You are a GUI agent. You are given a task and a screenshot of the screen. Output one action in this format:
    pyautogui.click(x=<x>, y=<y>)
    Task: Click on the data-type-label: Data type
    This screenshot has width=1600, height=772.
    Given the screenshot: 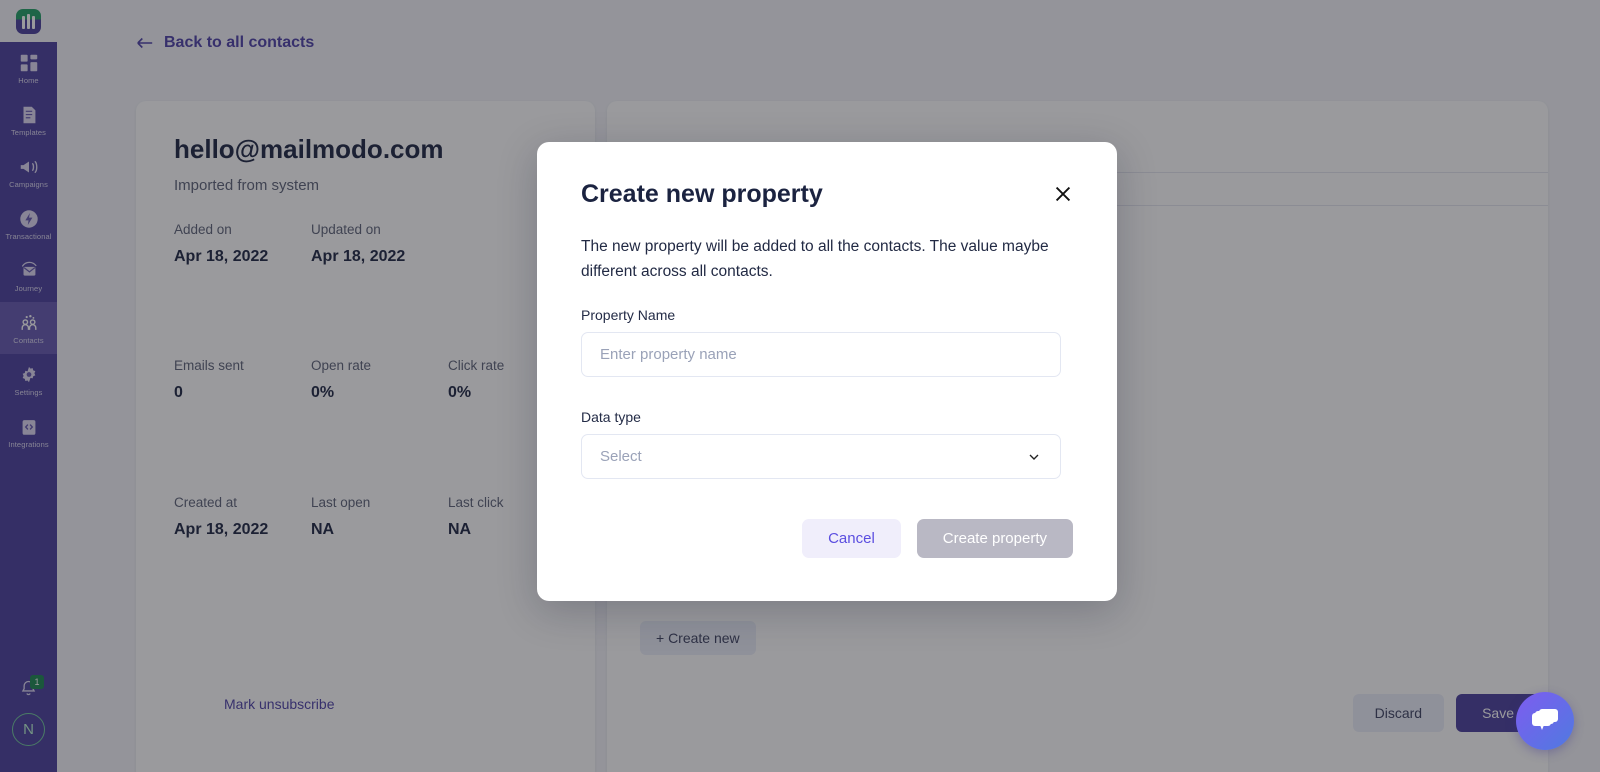 What is the action you would take?
    pyautogui.click(x=611, y=417)
    